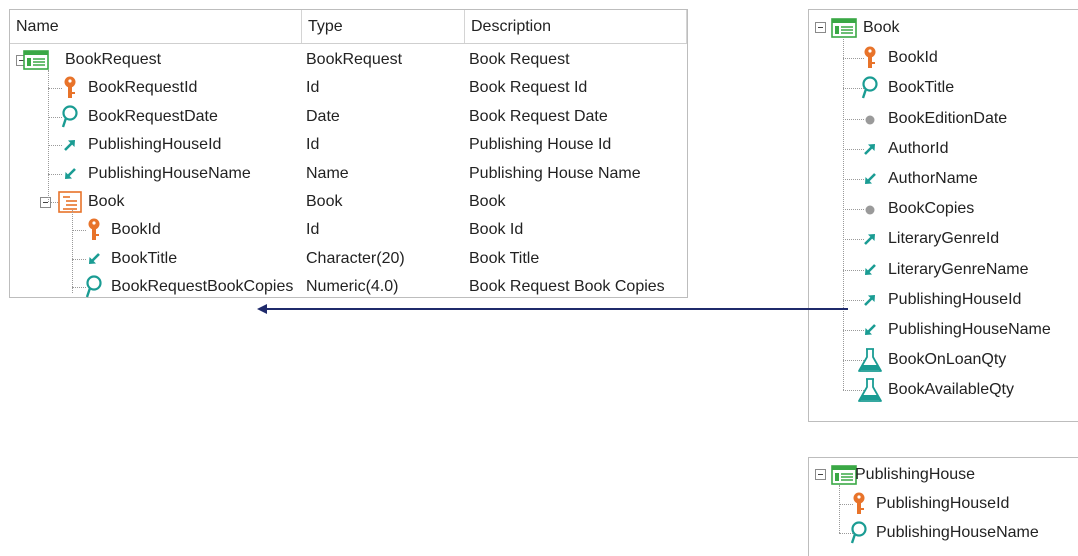 This screenshot has width=1078, height=556. I want to click on transaction-icon, so click(36, 62).